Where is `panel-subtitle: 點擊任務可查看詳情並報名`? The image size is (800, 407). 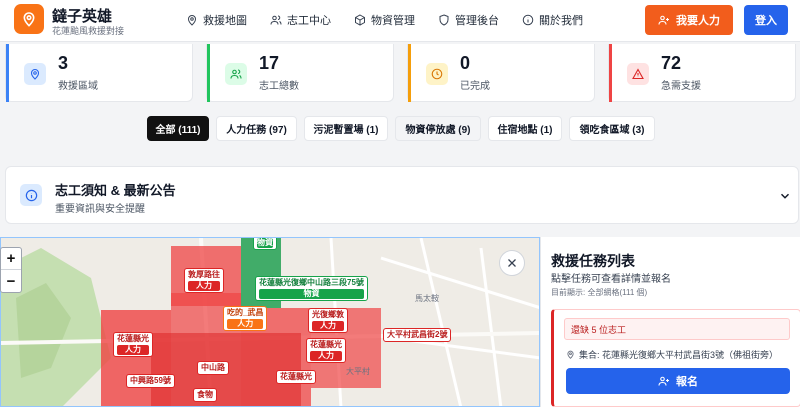
panel-subtitle: 點擊任務可查看詳情並報名 is located at coordinates (611, 279).